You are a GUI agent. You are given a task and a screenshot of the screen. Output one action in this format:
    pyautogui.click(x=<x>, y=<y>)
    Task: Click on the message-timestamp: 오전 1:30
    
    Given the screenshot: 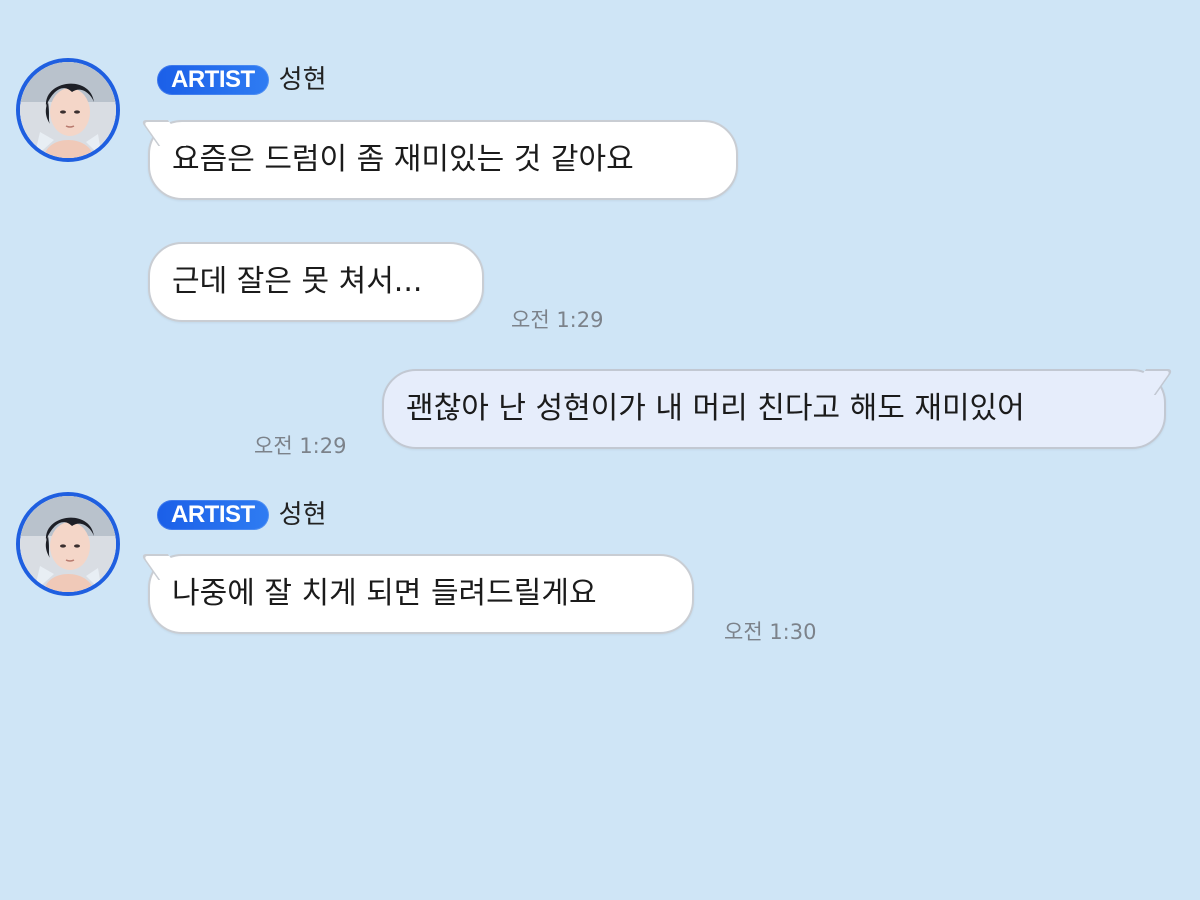 What is the action you would take?
    pyautogui.click(x=770, y=632)
    